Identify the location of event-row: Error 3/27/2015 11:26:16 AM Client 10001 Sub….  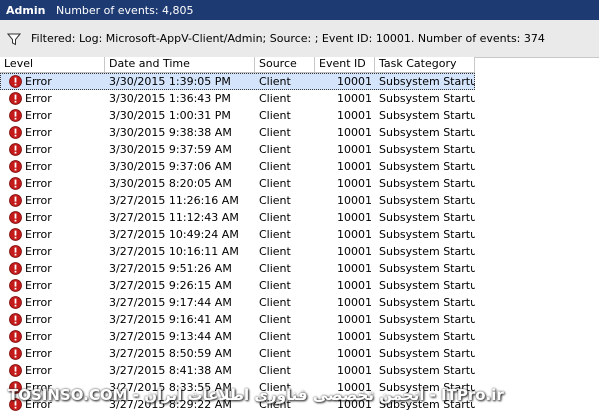
(299, 200).